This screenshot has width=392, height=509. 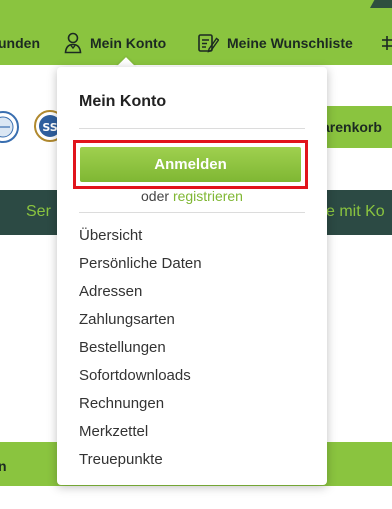 What do you see at coordinates (140, 324) in the screenshot?
I see `menu-item-payment-methods: Zahlungsarten` at bounding box center [140, 324].